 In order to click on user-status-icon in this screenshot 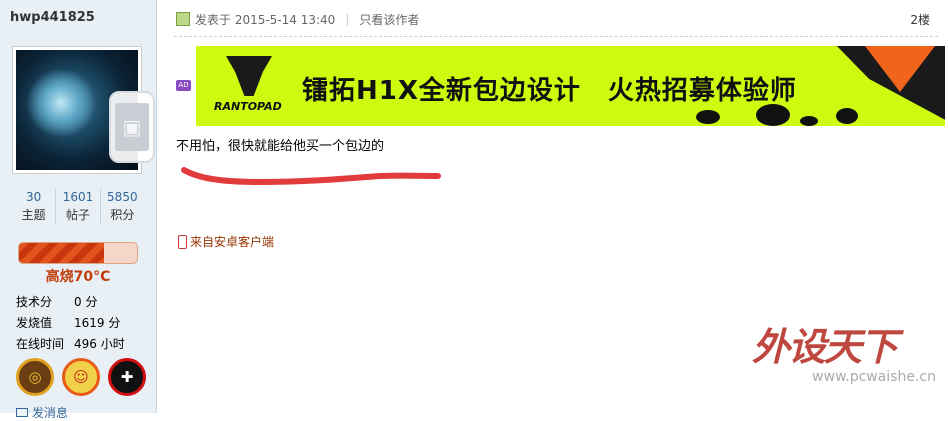, I will do `click(183, 19)`.